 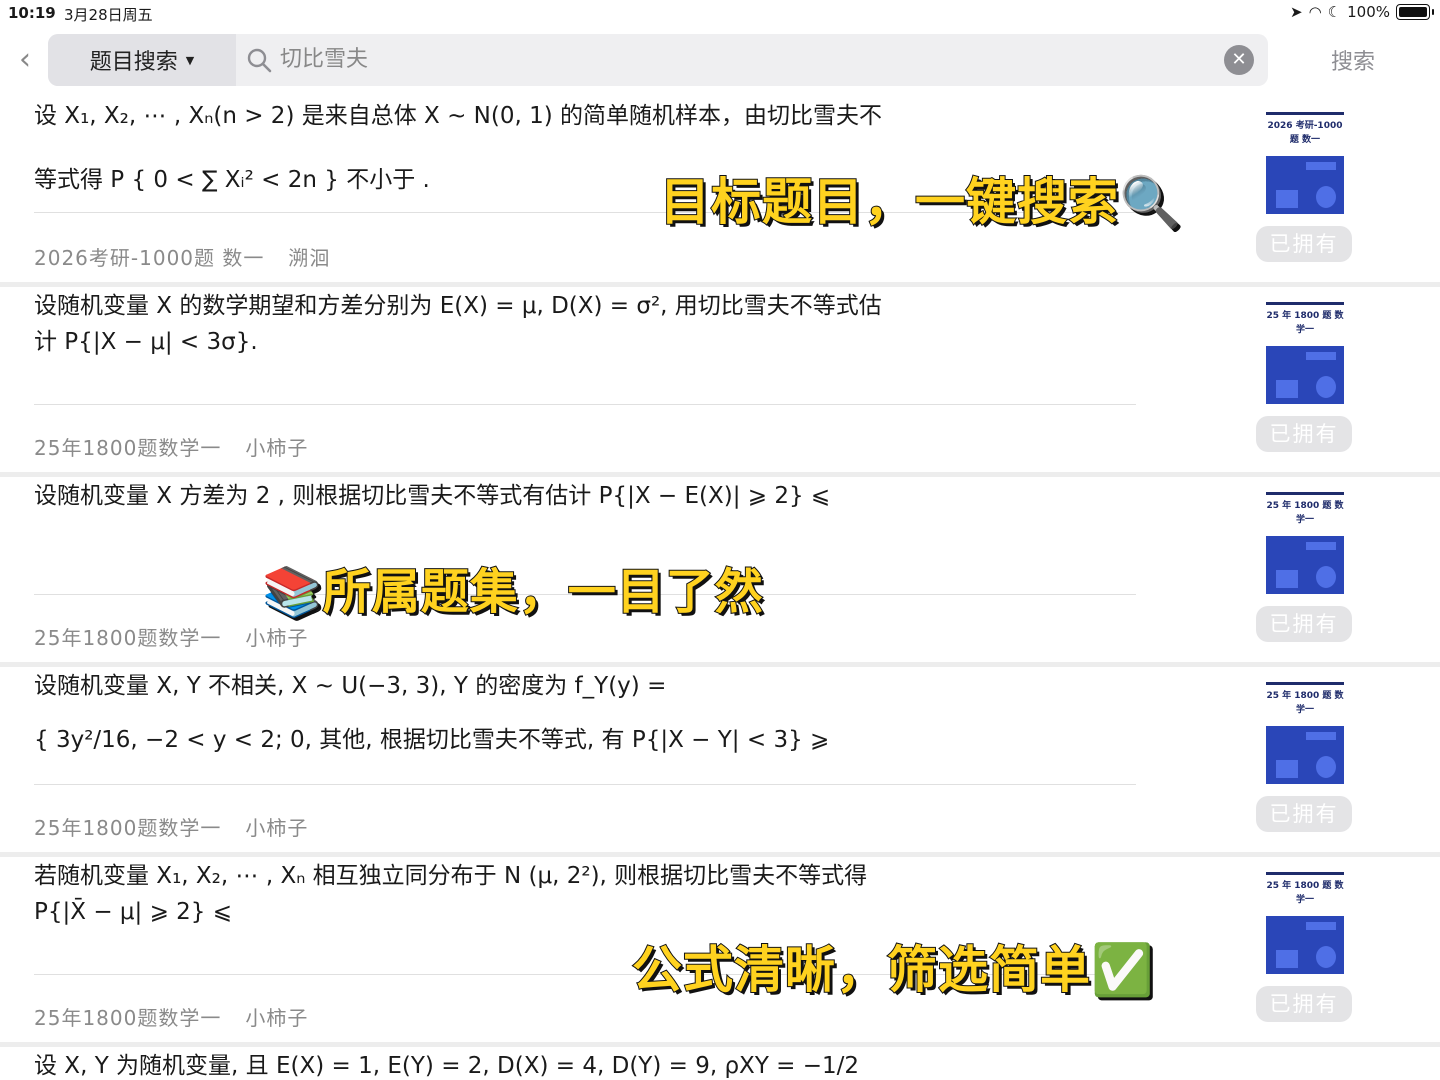 I want to click on book-cover: 2026 考研-1000 题 数一, so click(x=1305, y=164).